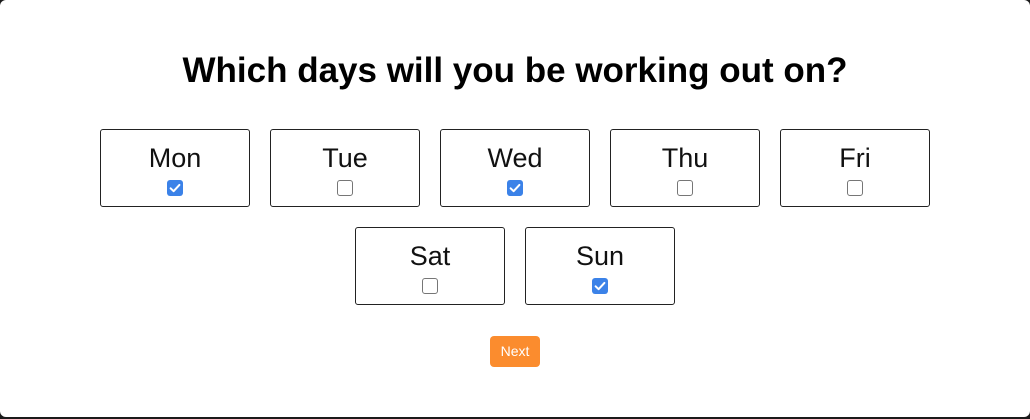 The height and width of the screenshot is (419, 1030). What do you see at coordinates (515, 351) in the screenshot?
I see `next-button: Next` at bounding box center [515, 351].